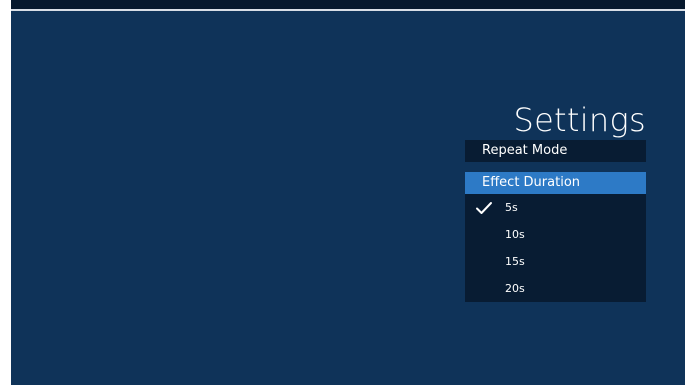 The image size is (695, 385). What do you see at coordinates (515, 261) in the screenshot?
I see `option-label: 15s` at bounding box center [515, 261].